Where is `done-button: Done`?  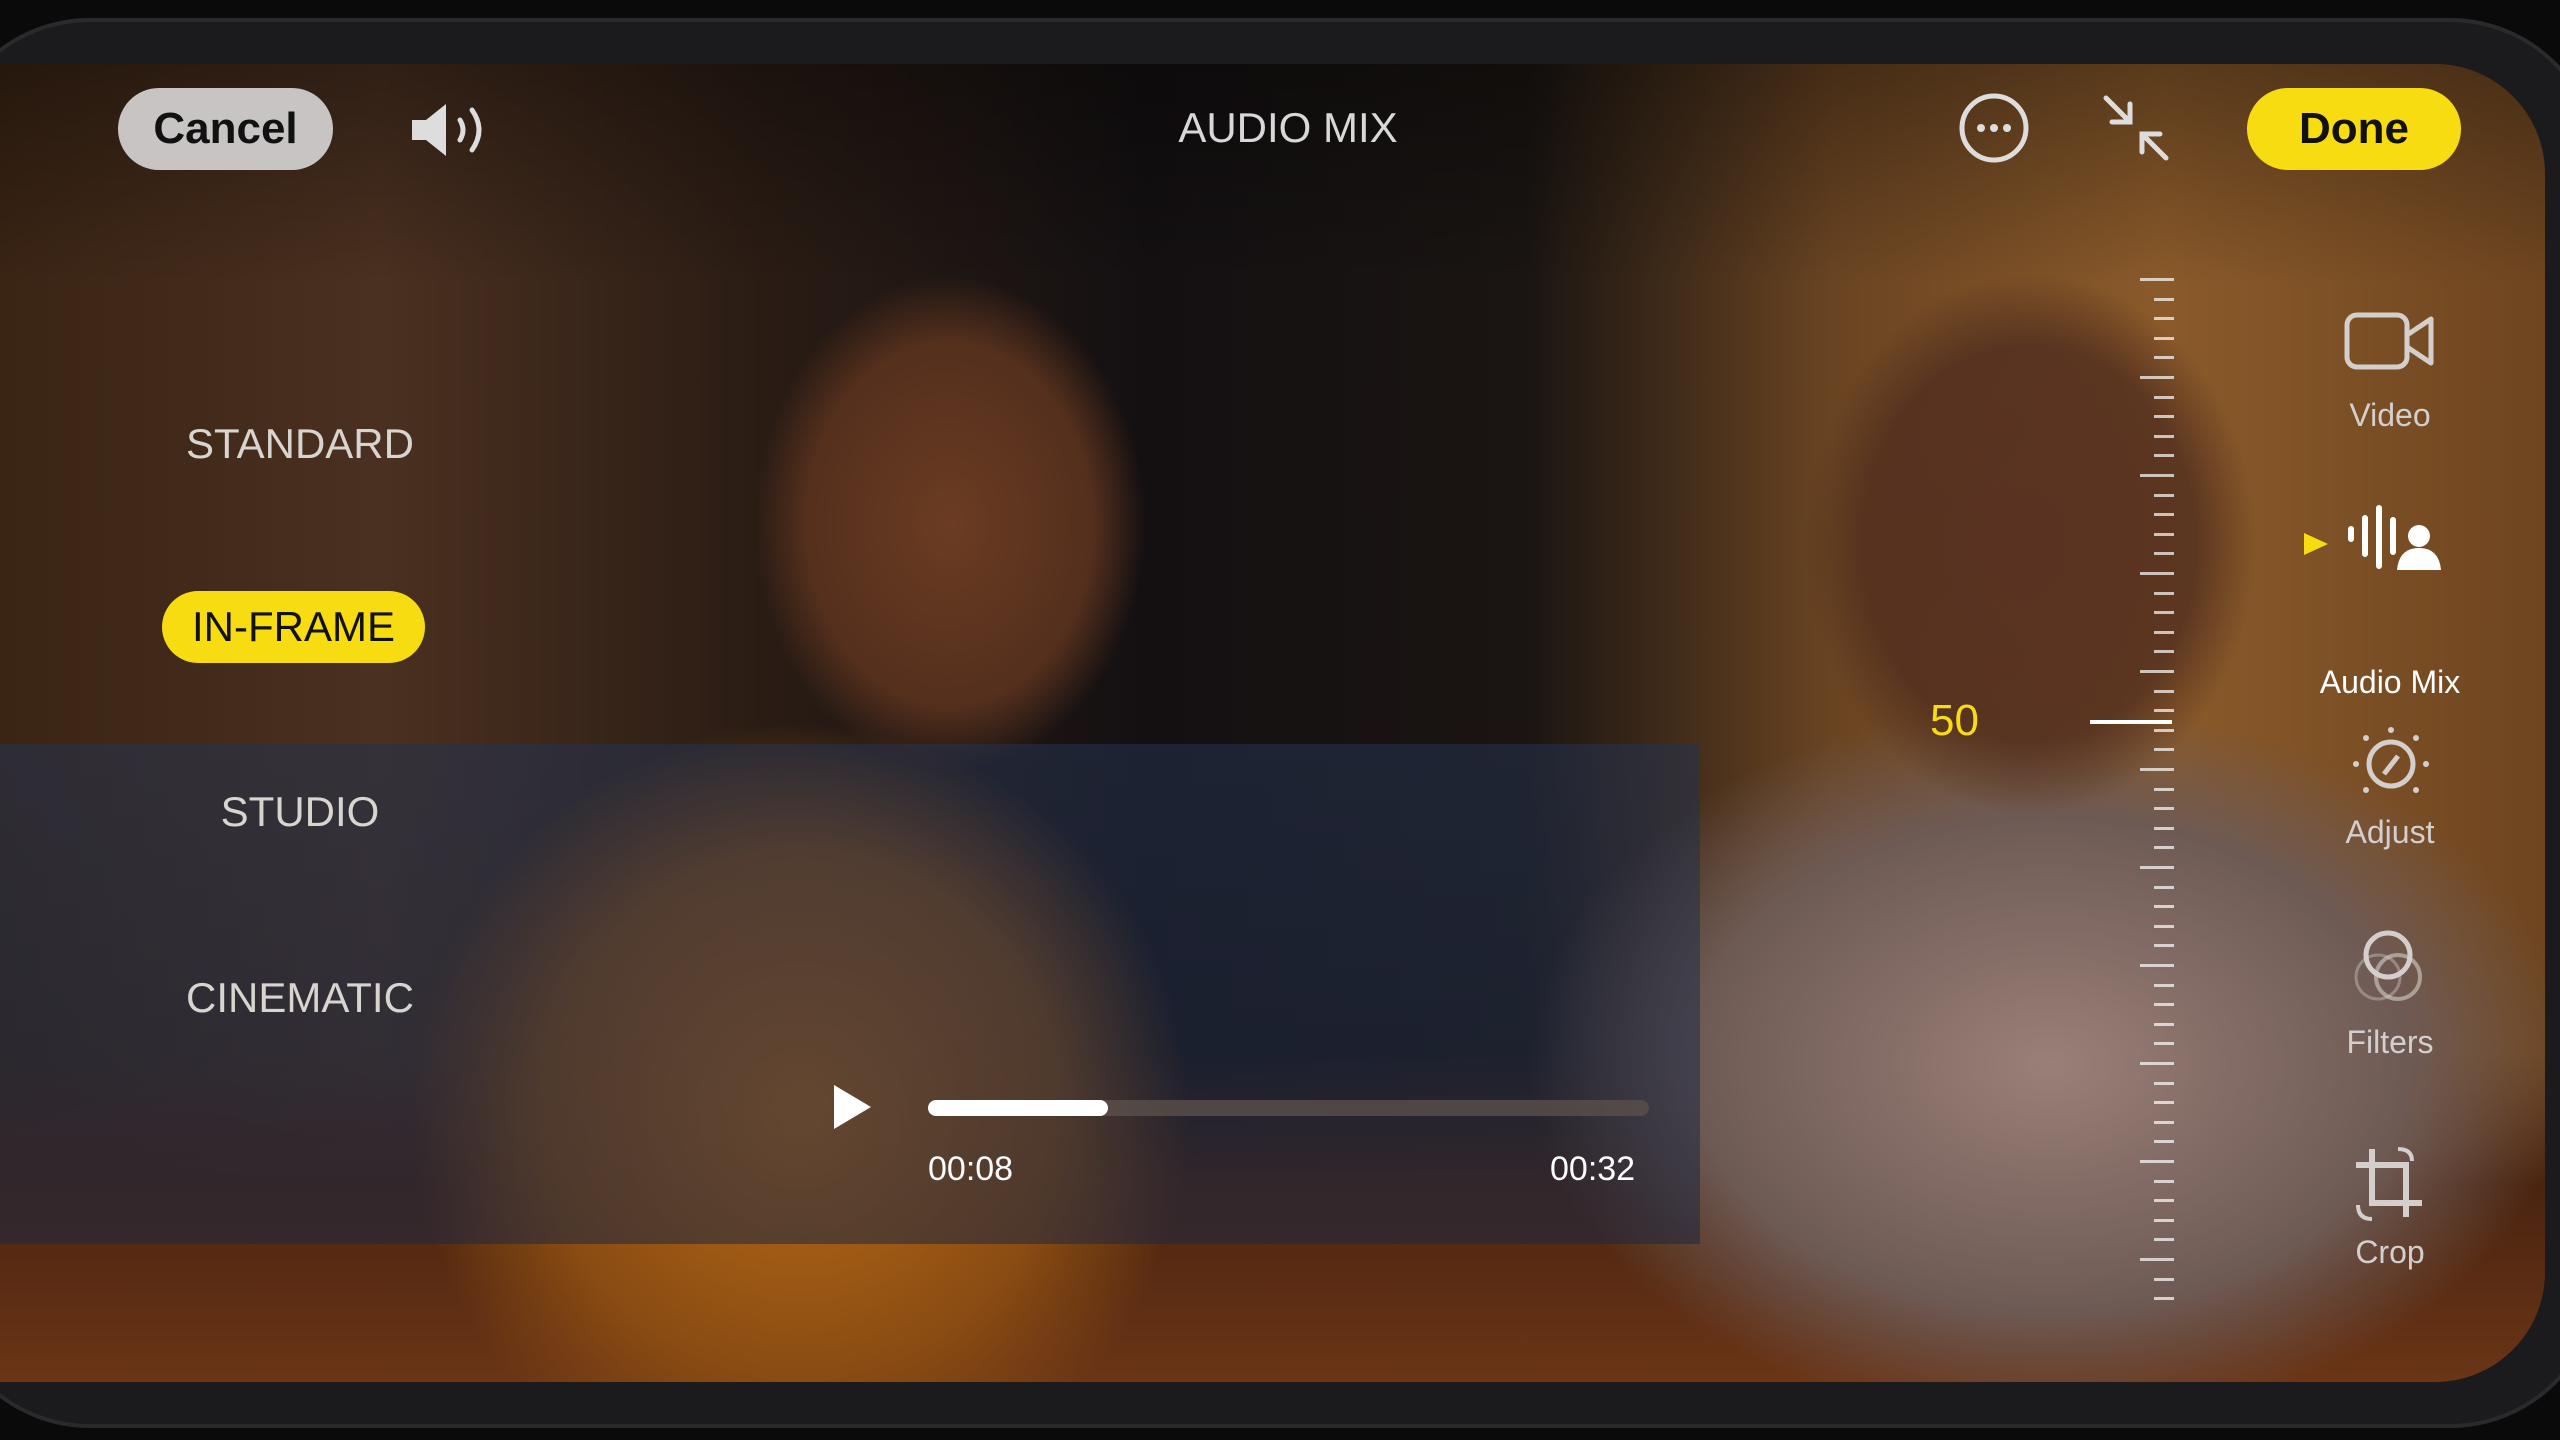
done-button: Done is located at coordinates (2354, 129).